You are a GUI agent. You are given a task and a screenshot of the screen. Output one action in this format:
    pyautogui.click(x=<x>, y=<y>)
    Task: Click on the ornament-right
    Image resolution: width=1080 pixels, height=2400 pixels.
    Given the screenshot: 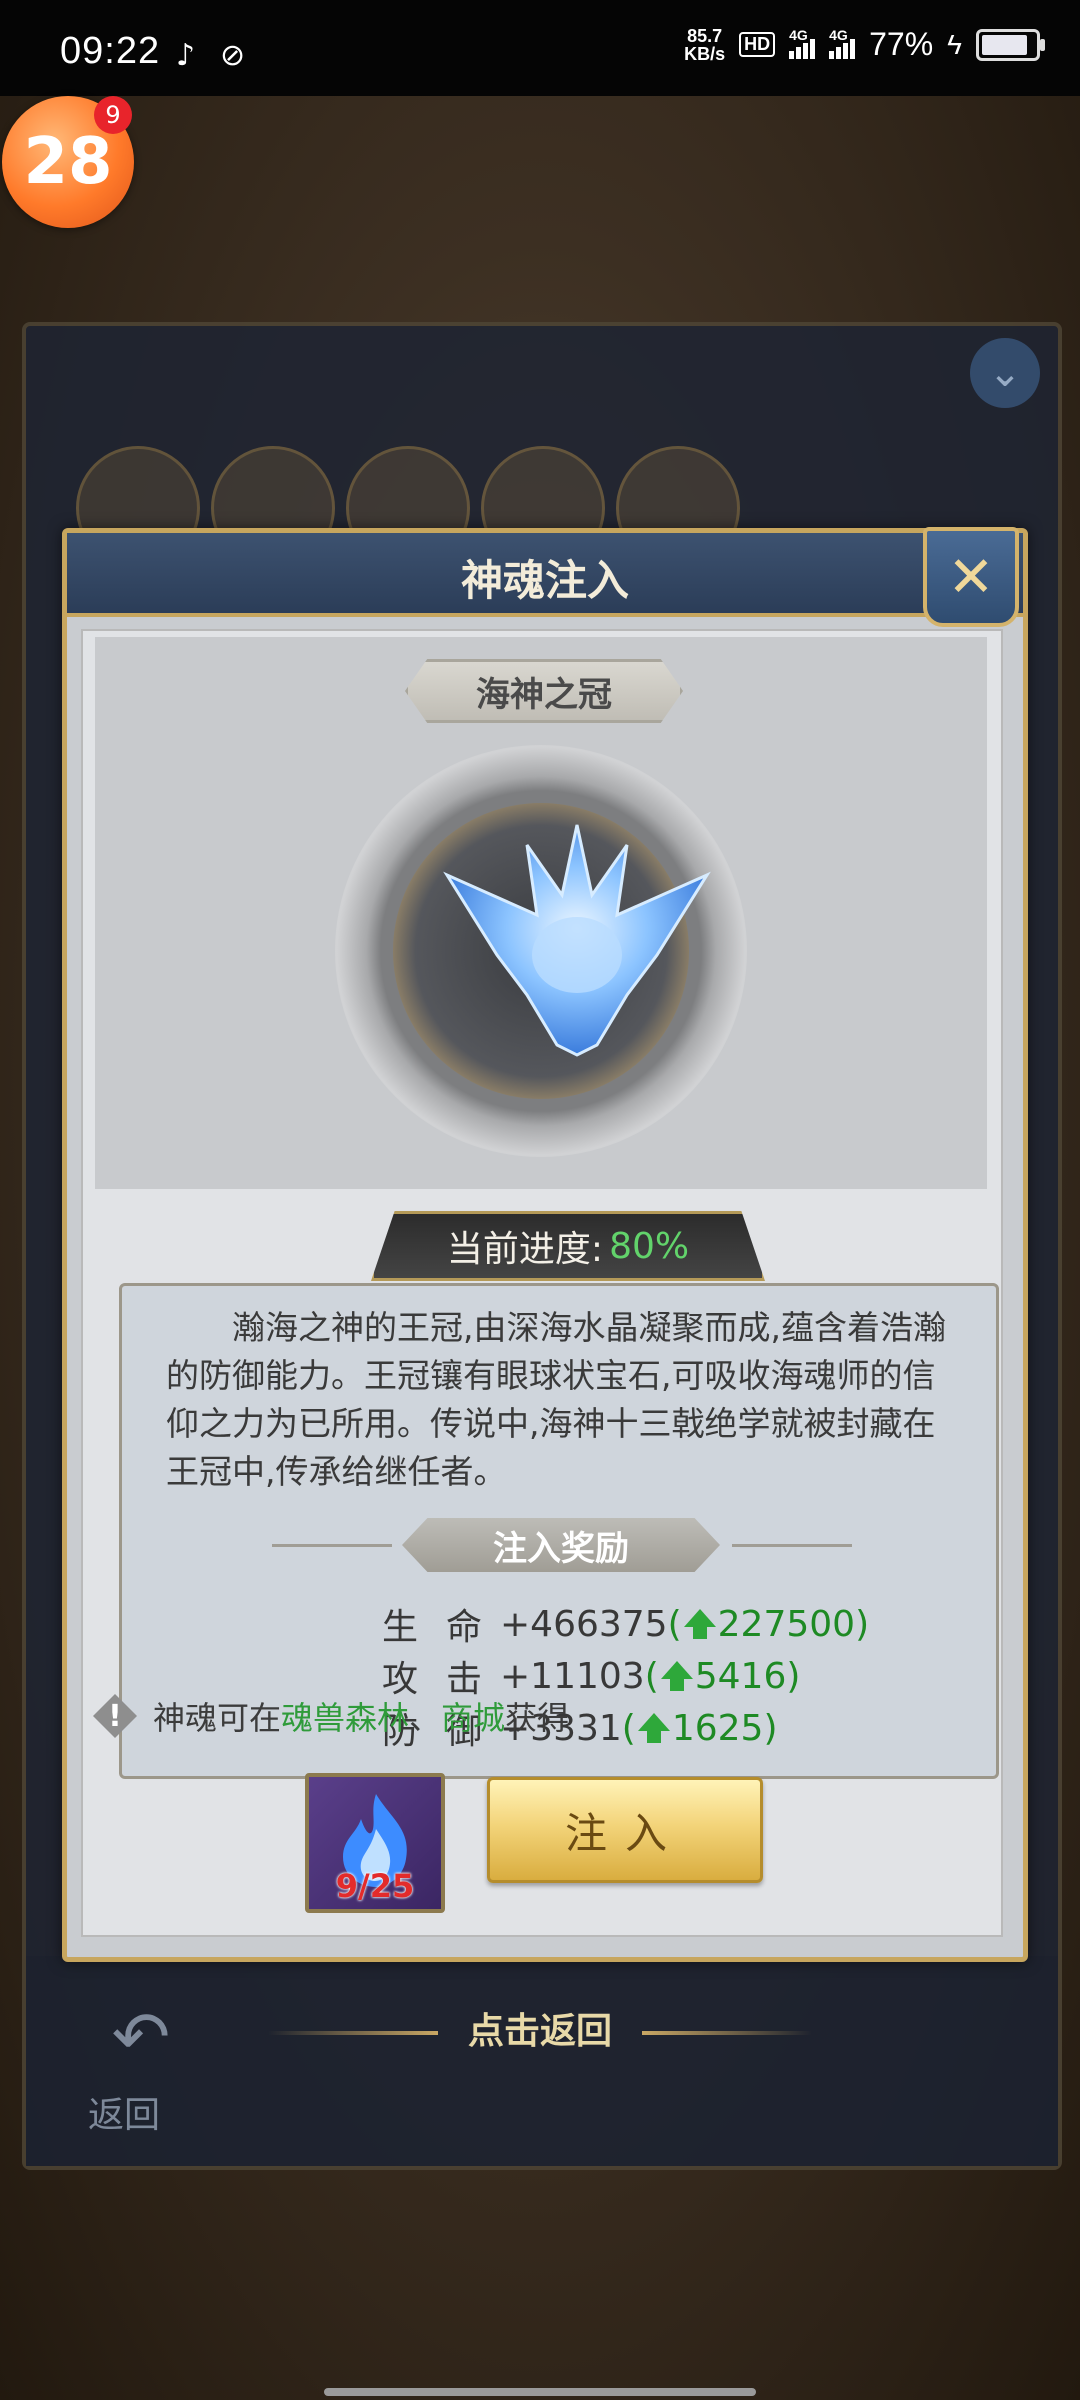 What is the action you would take?
    pyautogui.click(x=727, y=2033)
    